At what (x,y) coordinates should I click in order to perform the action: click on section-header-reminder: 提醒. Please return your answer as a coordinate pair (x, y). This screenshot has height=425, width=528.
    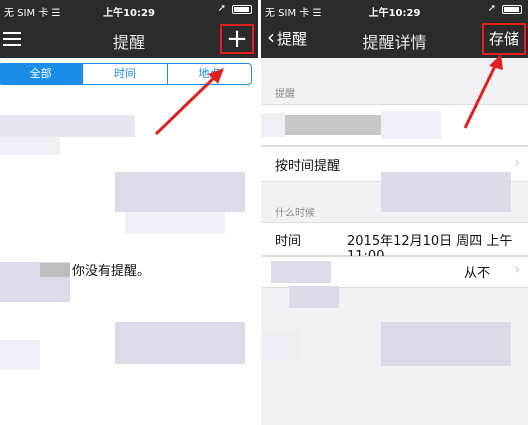
    Looking at the image, I should click on (285, 94).